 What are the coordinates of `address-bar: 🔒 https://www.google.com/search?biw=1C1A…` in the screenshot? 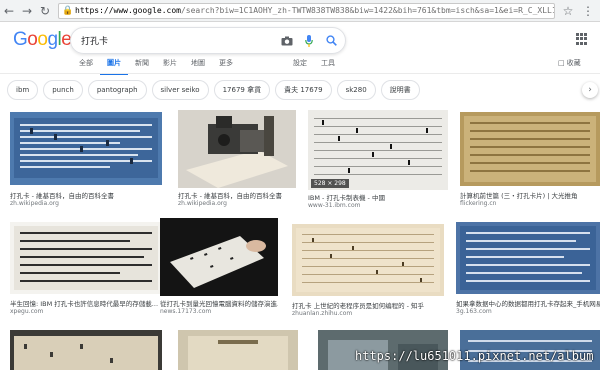 It's located at (306, 10).